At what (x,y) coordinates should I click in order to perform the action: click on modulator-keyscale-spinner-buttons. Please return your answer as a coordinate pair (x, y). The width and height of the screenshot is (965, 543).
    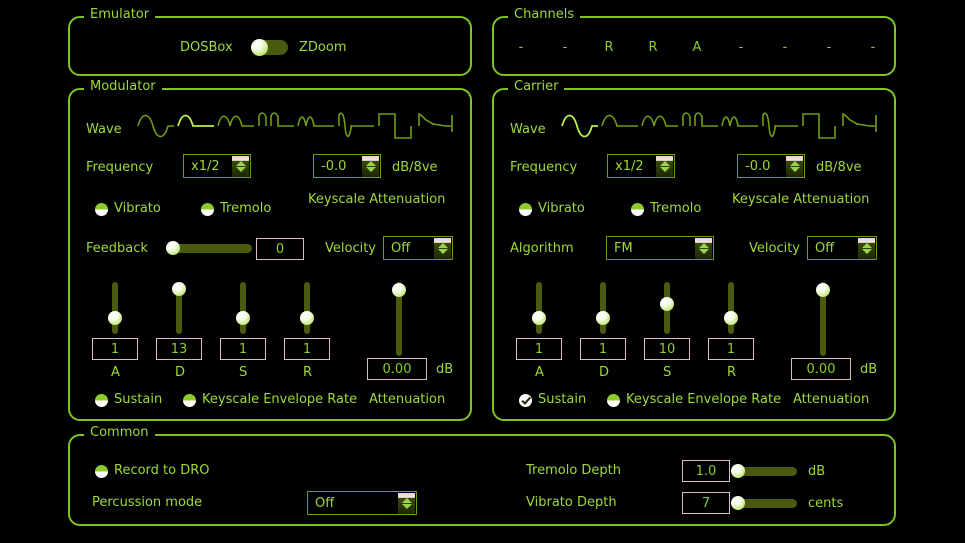
    Looking at the image, I should click on (370, 166).